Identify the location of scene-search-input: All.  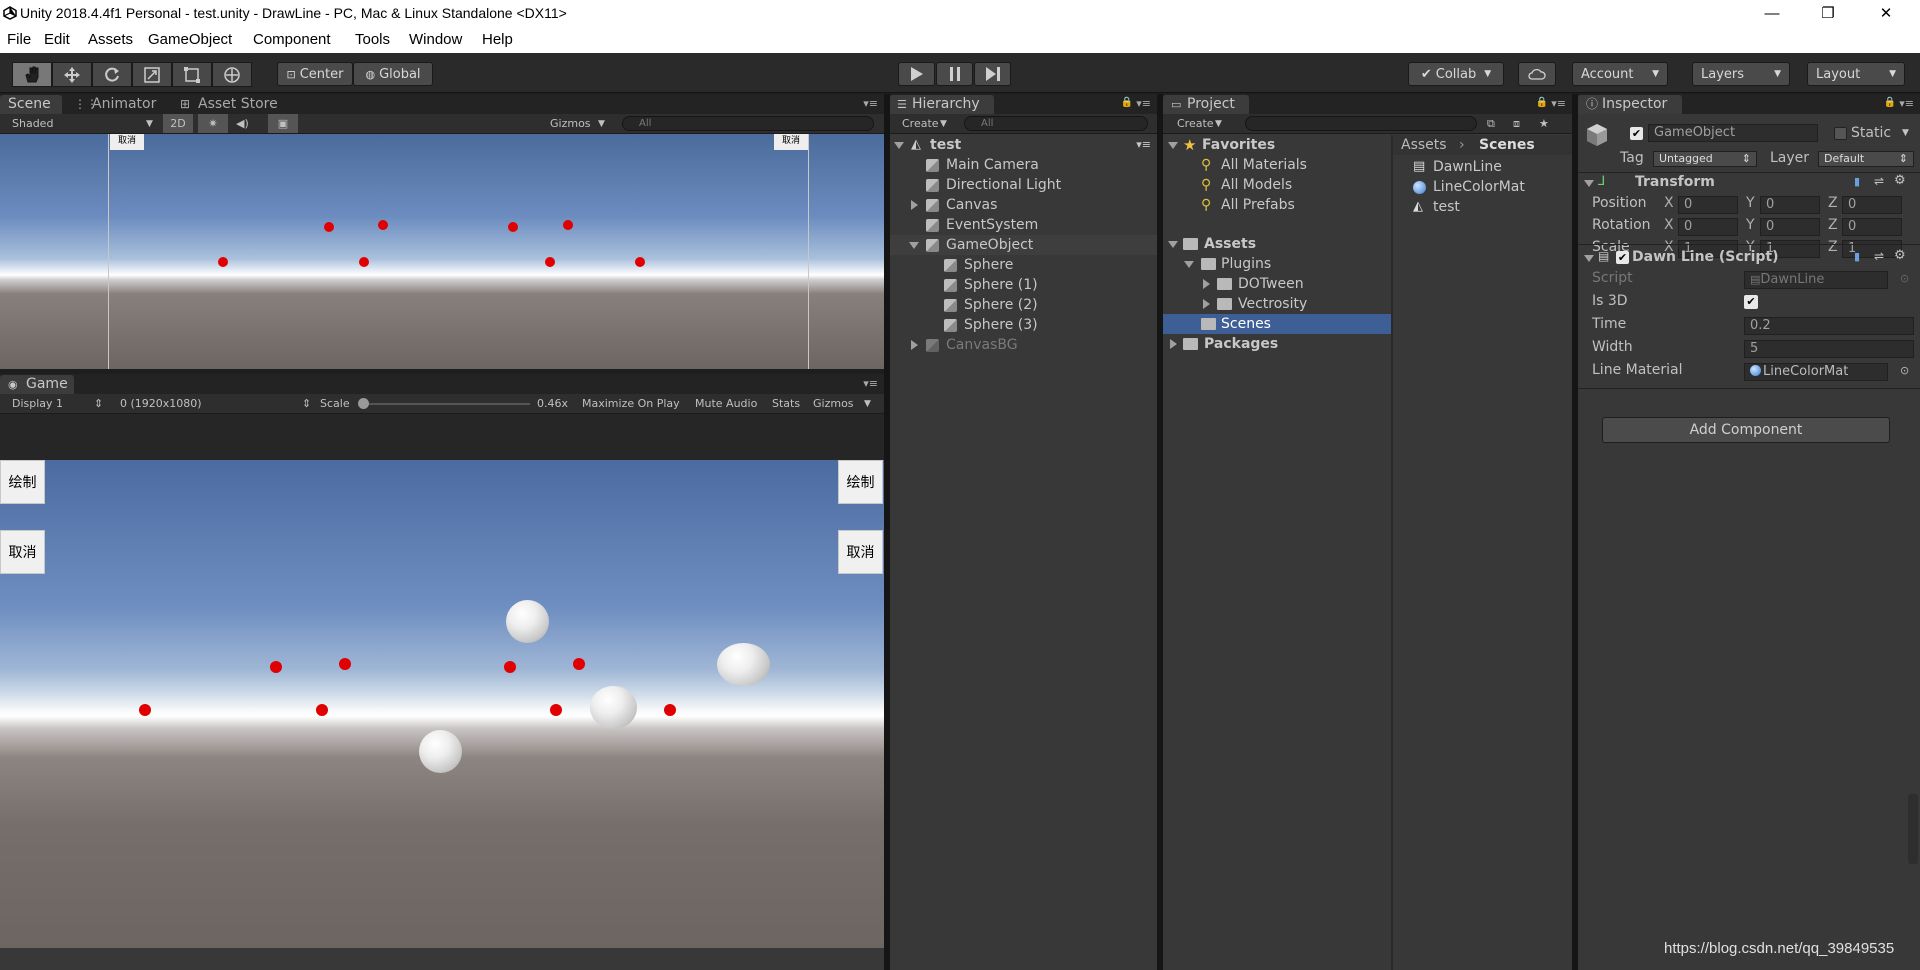
(748, 123).